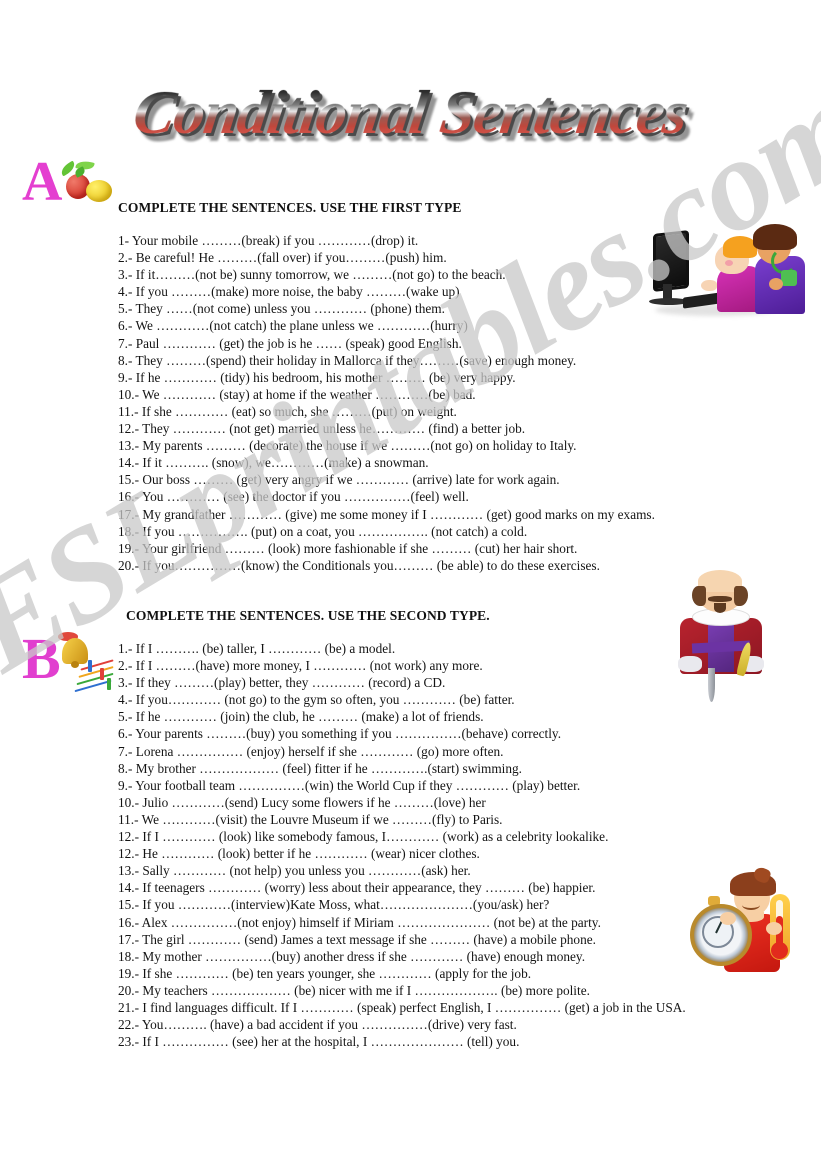  Describe the element at coordinates (64, 187) in the screenshot. I see `section-badge-a: A` at that location.